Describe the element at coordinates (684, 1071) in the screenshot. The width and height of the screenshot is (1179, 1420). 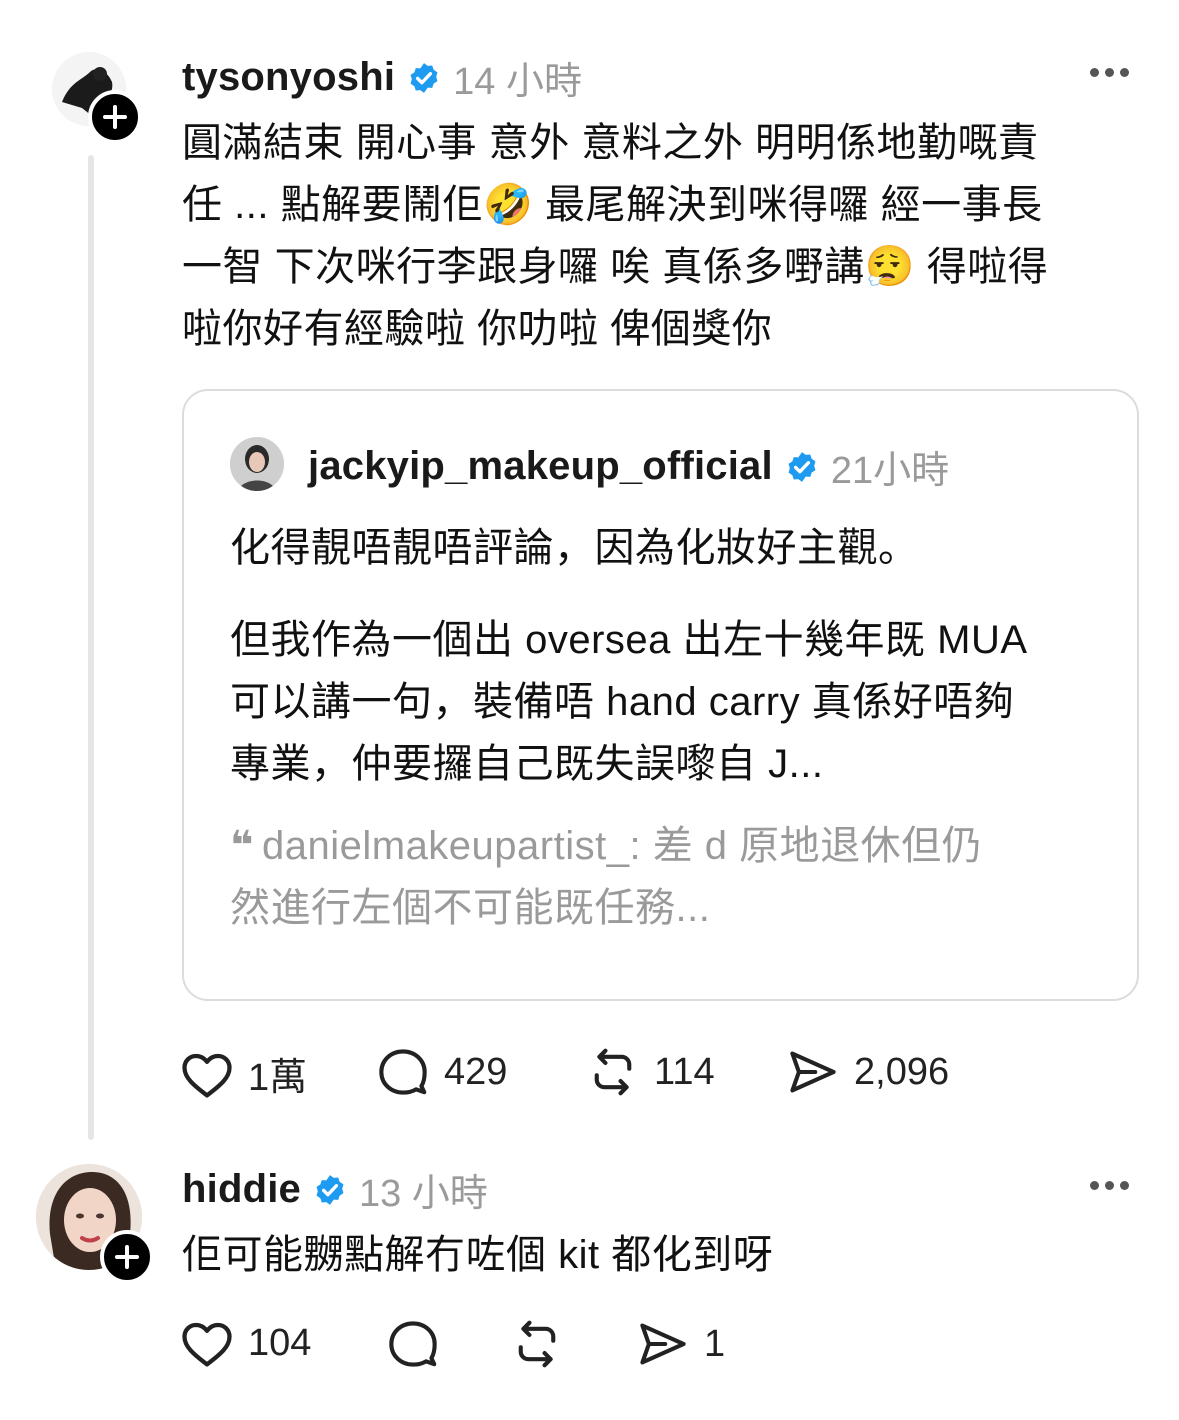
I see `repost-count: 114` at that location.